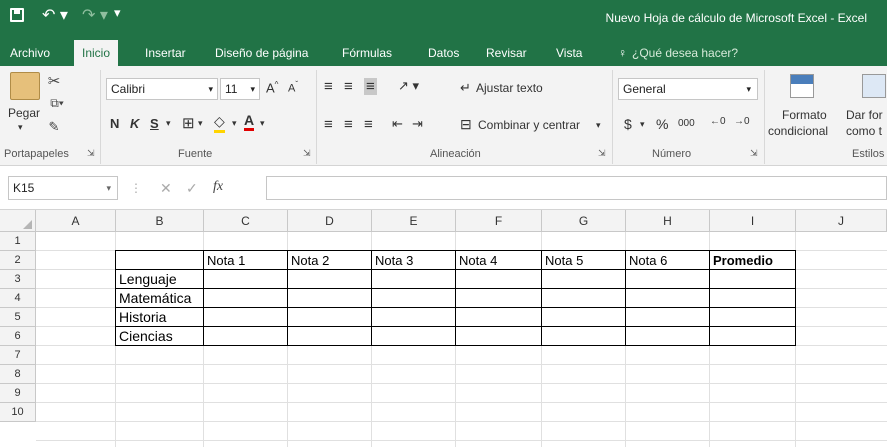 The image size is (887, 447). What do you see at coordinates (804, 115) in the screenshot?
I see `conditional-format-button: Formato` at bounding box center [804, 115].